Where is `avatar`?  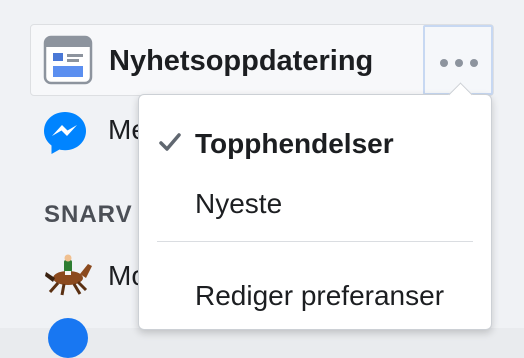
avatar is located at coordinates (68, 338).